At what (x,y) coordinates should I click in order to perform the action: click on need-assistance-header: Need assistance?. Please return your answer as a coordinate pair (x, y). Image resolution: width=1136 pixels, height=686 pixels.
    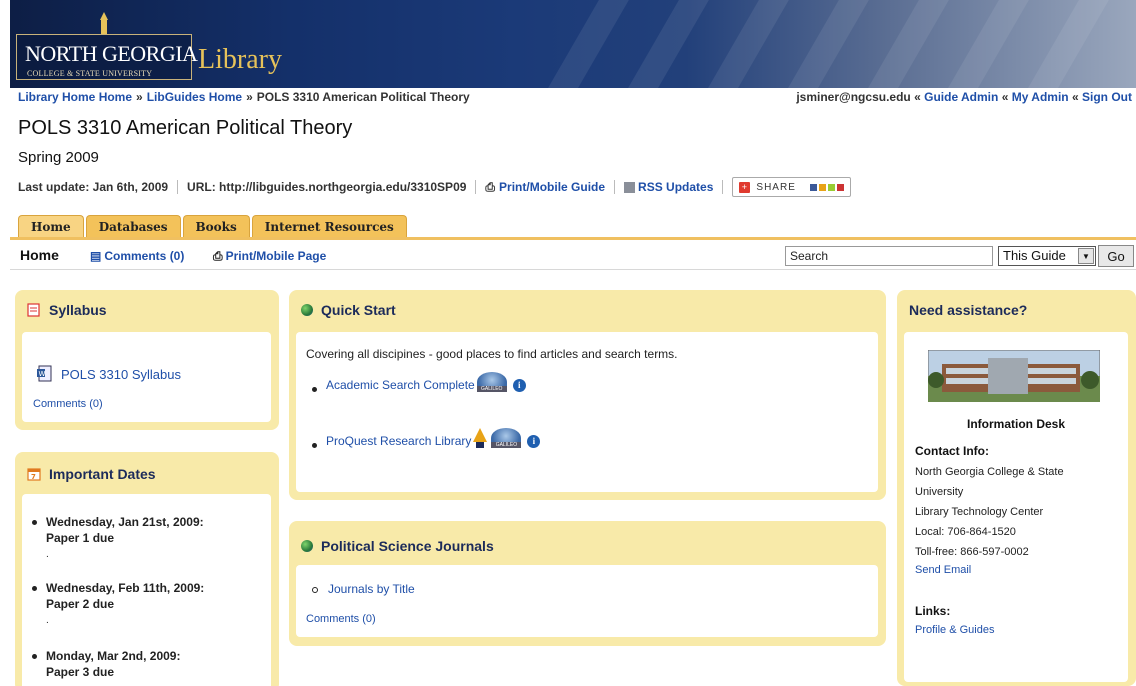
    Looking at the image, I should click on (968, 310).